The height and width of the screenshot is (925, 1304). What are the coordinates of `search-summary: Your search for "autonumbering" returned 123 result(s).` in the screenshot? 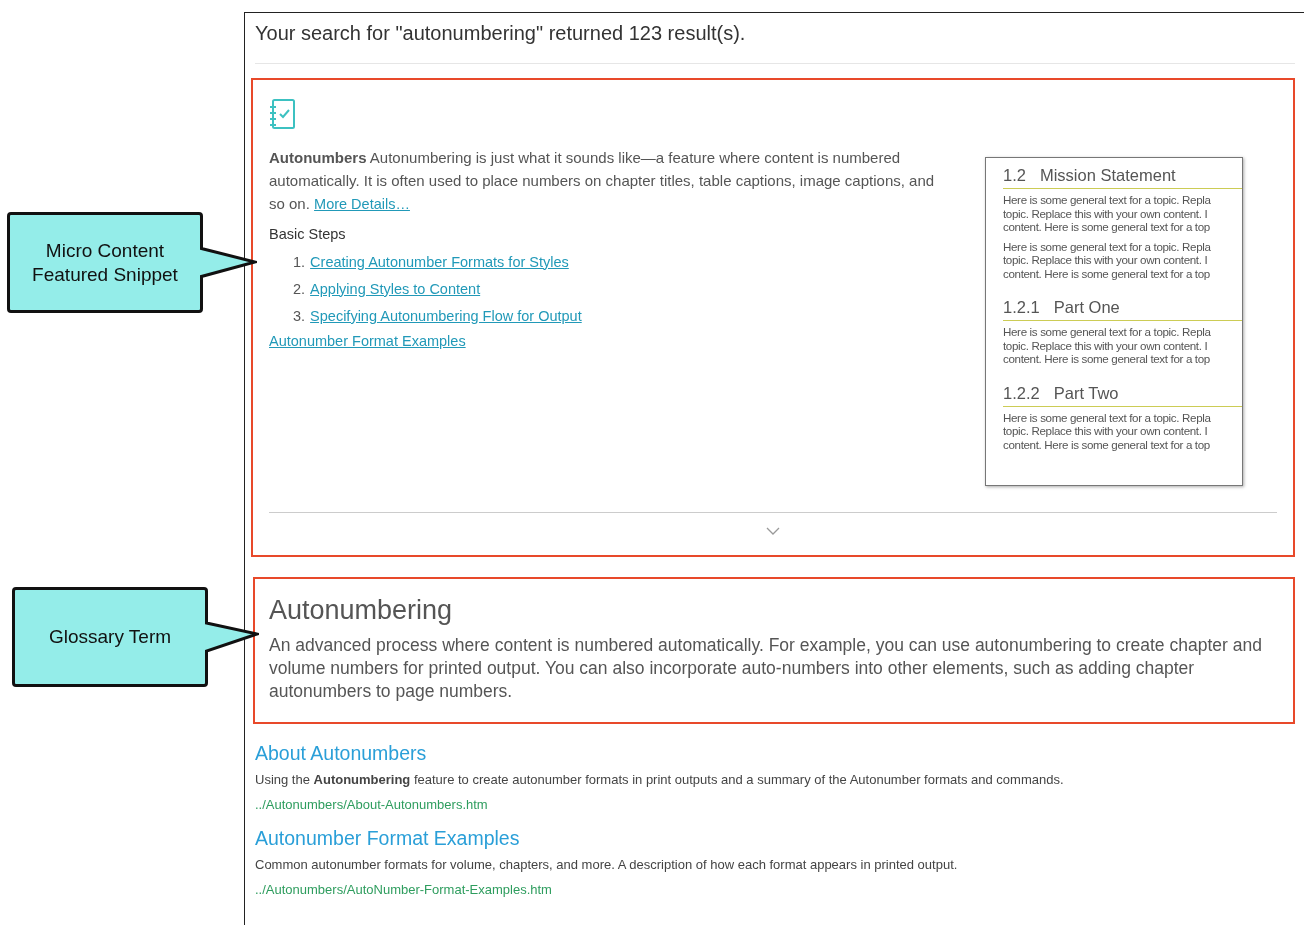 It's located at (500, 33).